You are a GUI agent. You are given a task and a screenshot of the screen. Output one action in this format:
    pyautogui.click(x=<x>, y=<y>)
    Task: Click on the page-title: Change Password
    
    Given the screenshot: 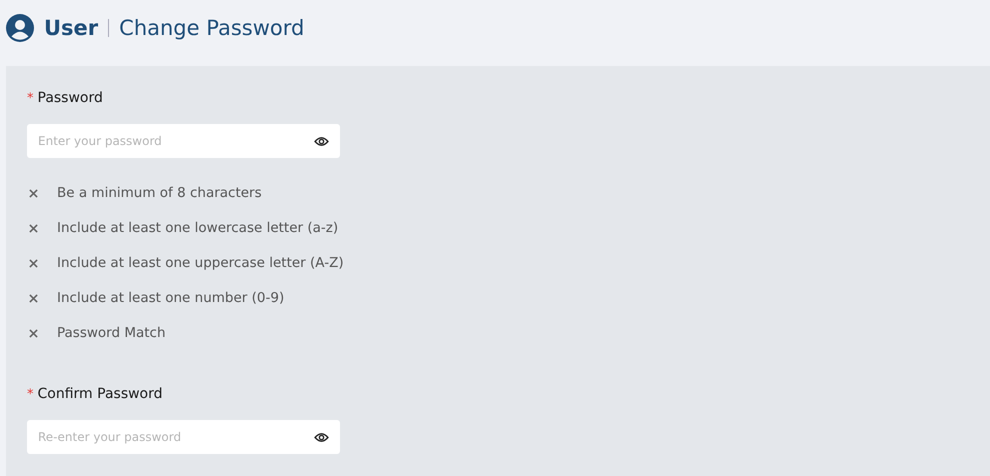 What is the action you would take?
    pyautogui.click(x=211, y=28)
    